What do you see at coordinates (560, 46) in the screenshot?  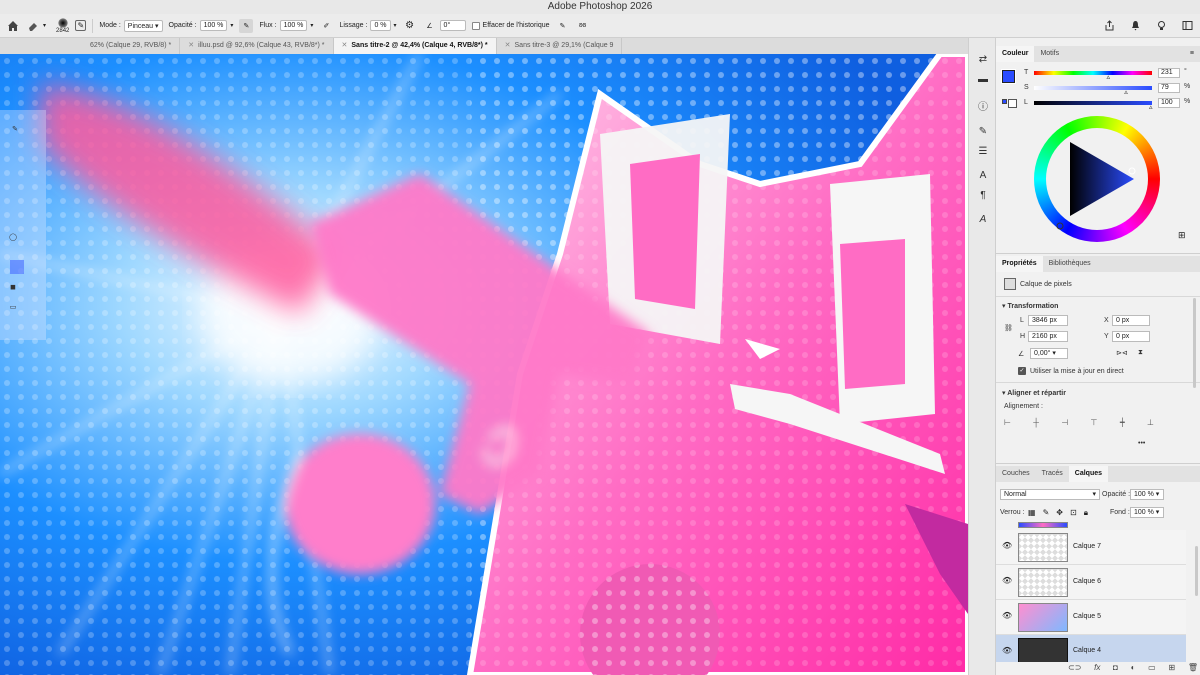 I see `document-tab: ✕ Sans titre-3 @ 29,1% (Calque 9` at bounding box center [560, 46].